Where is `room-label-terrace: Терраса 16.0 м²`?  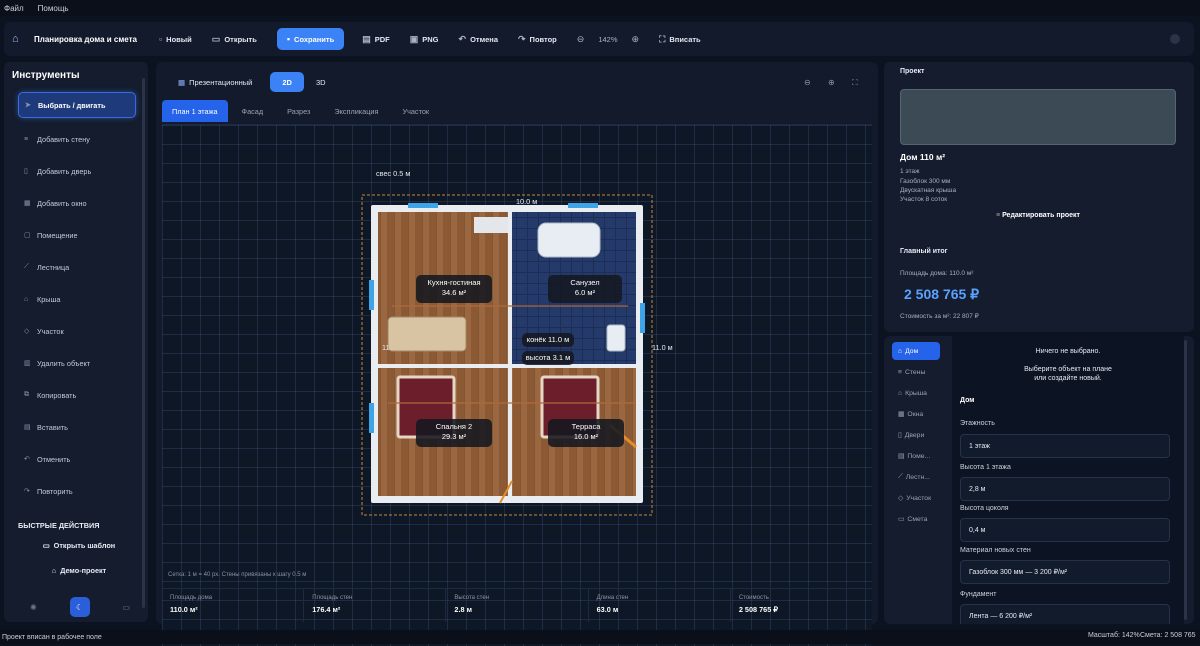
room-label-terrace: Терраса 16.0 м² is located at coordinates (586, 433).